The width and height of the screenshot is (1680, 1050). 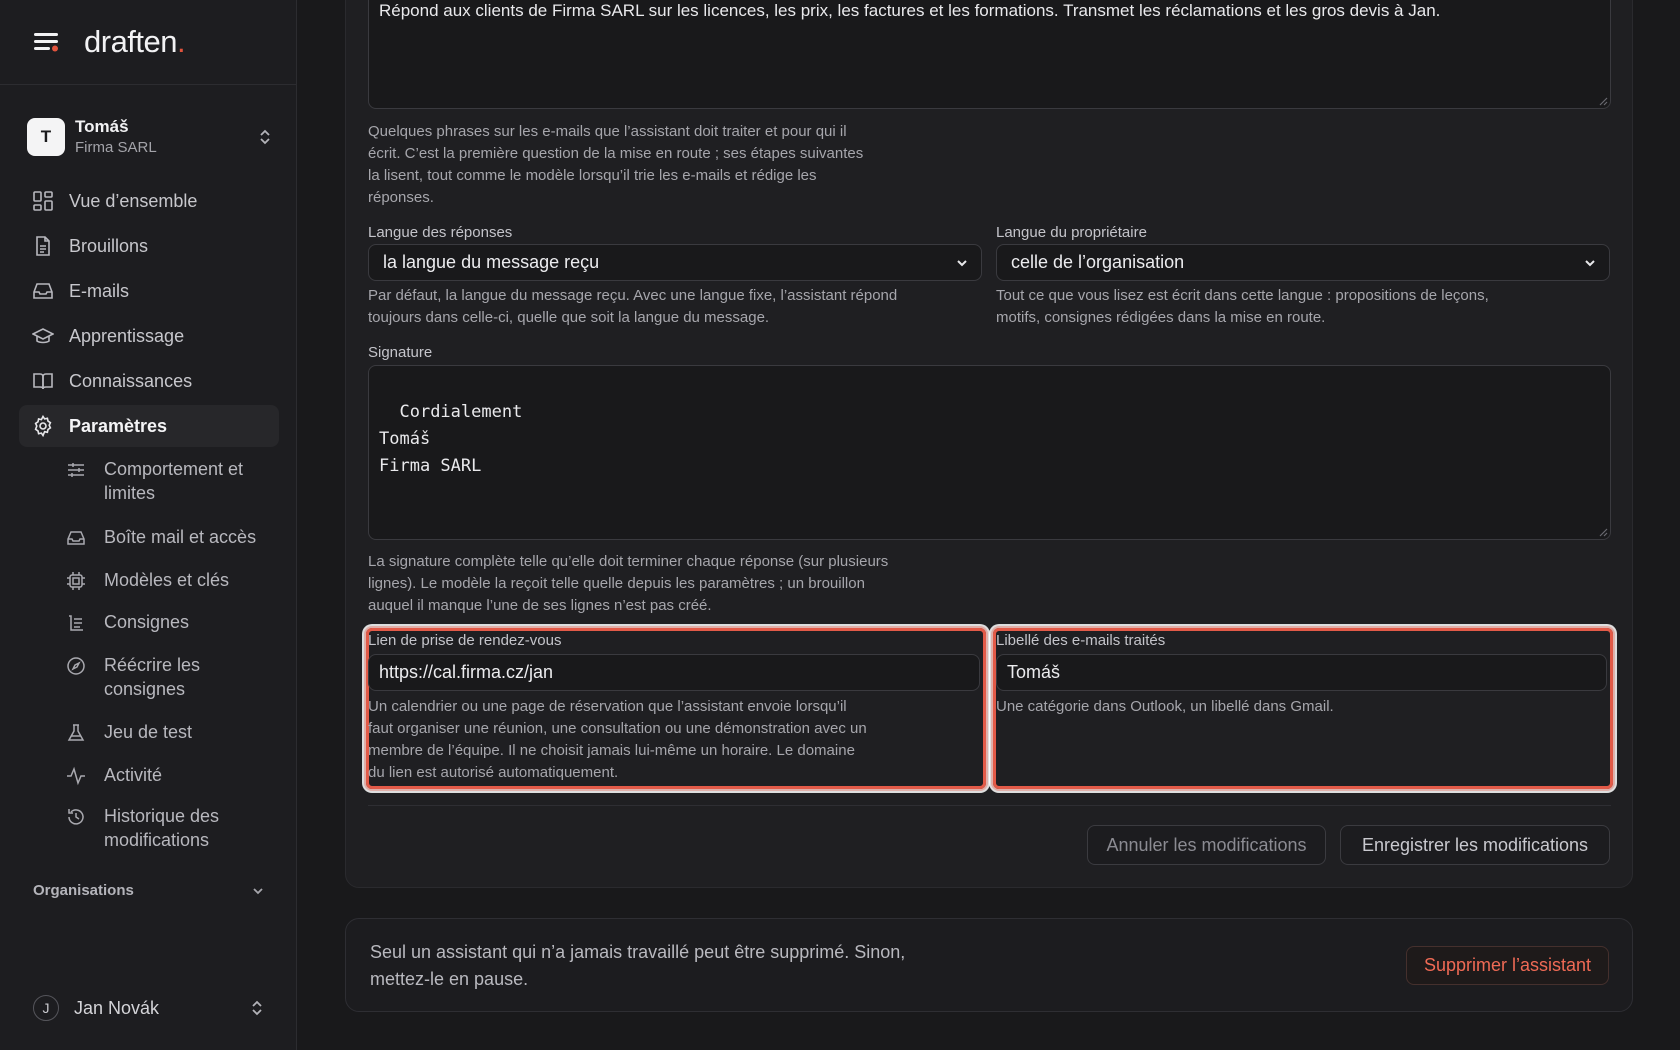 What do you see at coordinates (46, 1008) in the screenshot?
I see `user-avatar: J` at bounding box center [46, 1008].